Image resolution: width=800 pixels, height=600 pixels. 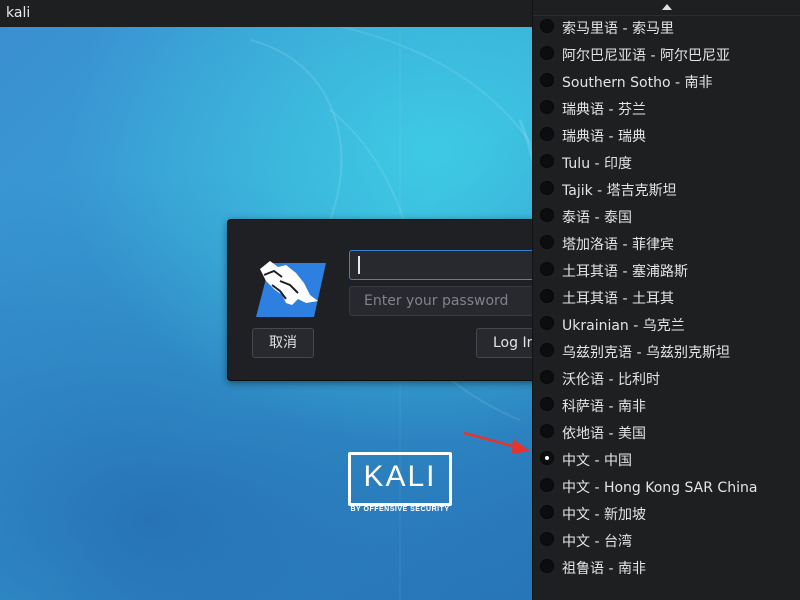 What do you see at coordinates (597, 542) in the screenshot?
I see `language-menu-item-label: 中文 - 台湾` at bounding box center [597, 542].